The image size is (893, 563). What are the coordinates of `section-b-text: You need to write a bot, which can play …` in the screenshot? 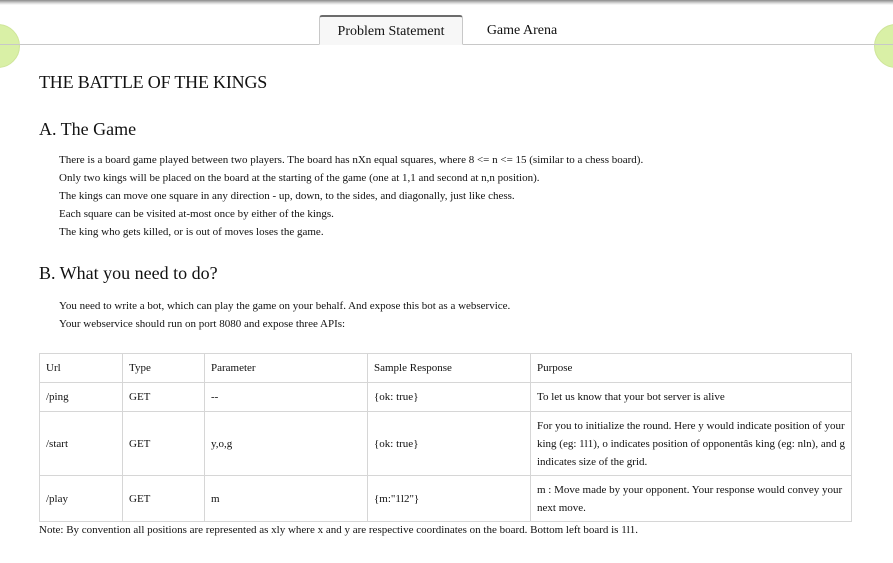 It's located at (284, 315).